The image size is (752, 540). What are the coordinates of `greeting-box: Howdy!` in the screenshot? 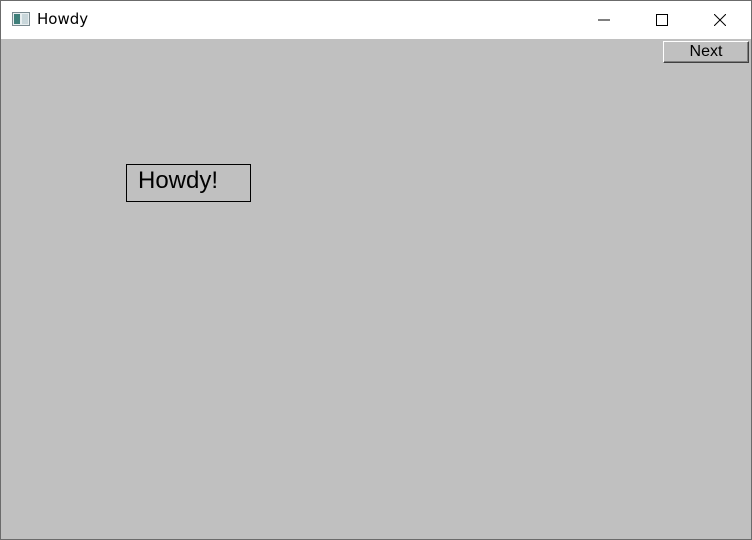 It's located at (188, 183).